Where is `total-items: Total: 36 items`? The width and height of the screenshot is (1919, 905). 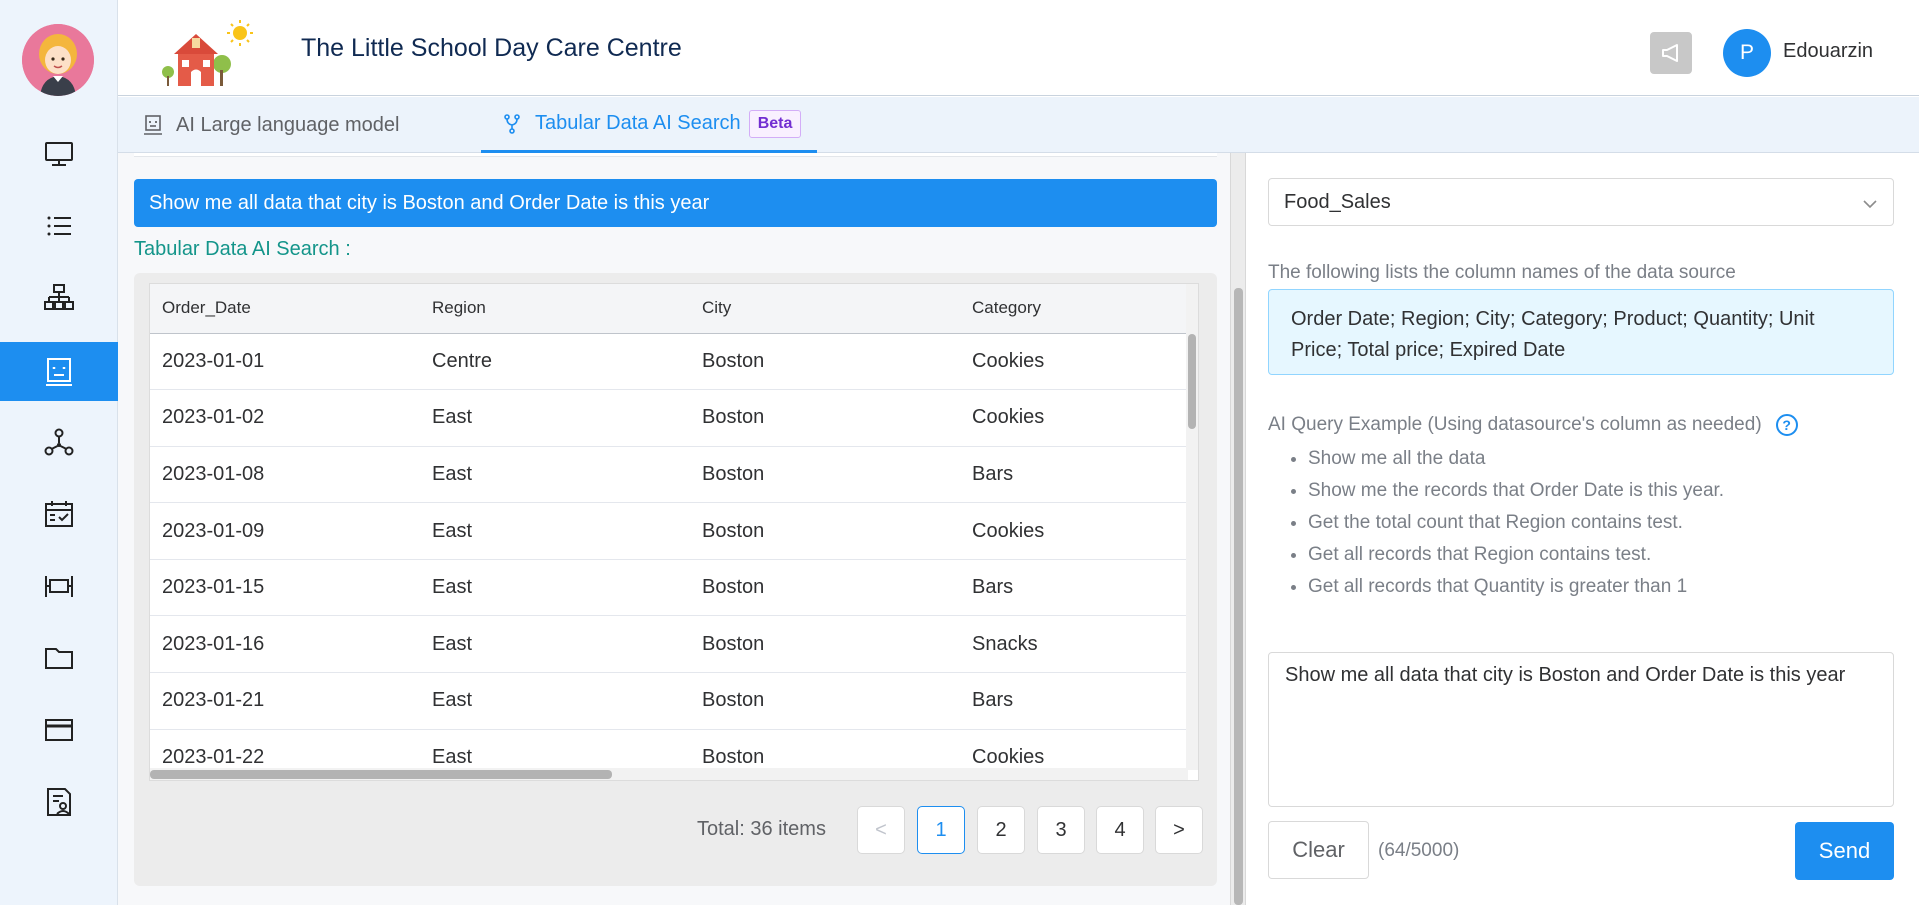 total-items: Total: 36 items is located at coordinates (761, 829).